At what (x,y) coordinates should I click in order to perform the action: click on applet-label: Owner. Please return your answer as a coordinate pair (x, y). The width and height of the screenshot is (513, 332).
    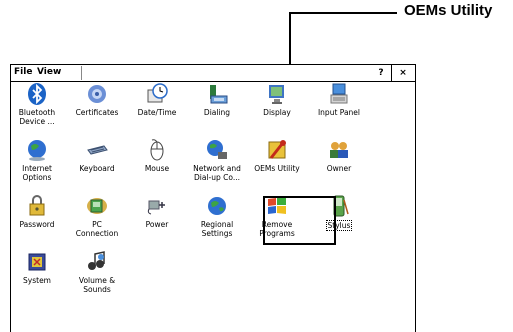
    Looking at the image, I should click on (339, 168).